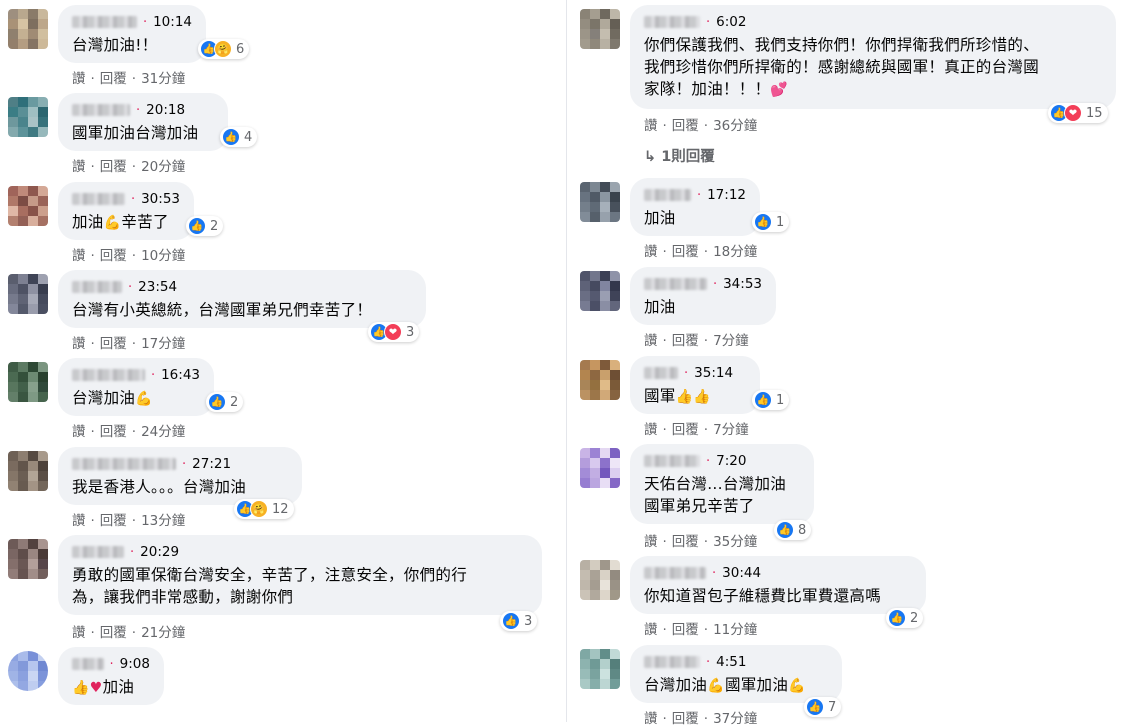 The width and height of the screenshot is (1132, 727). What do you see at coordinates (823, 707) in the screenshot?
I see `reaction-summary: 👍 7` at bounding box center [823, 707].